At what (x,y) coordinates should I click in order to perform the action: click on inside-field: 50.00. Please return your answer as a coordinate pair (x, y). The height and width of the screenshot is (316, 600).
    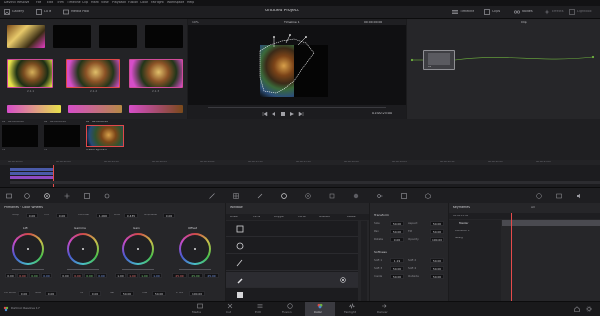
    Looking at the image, I should click on (397, 276).